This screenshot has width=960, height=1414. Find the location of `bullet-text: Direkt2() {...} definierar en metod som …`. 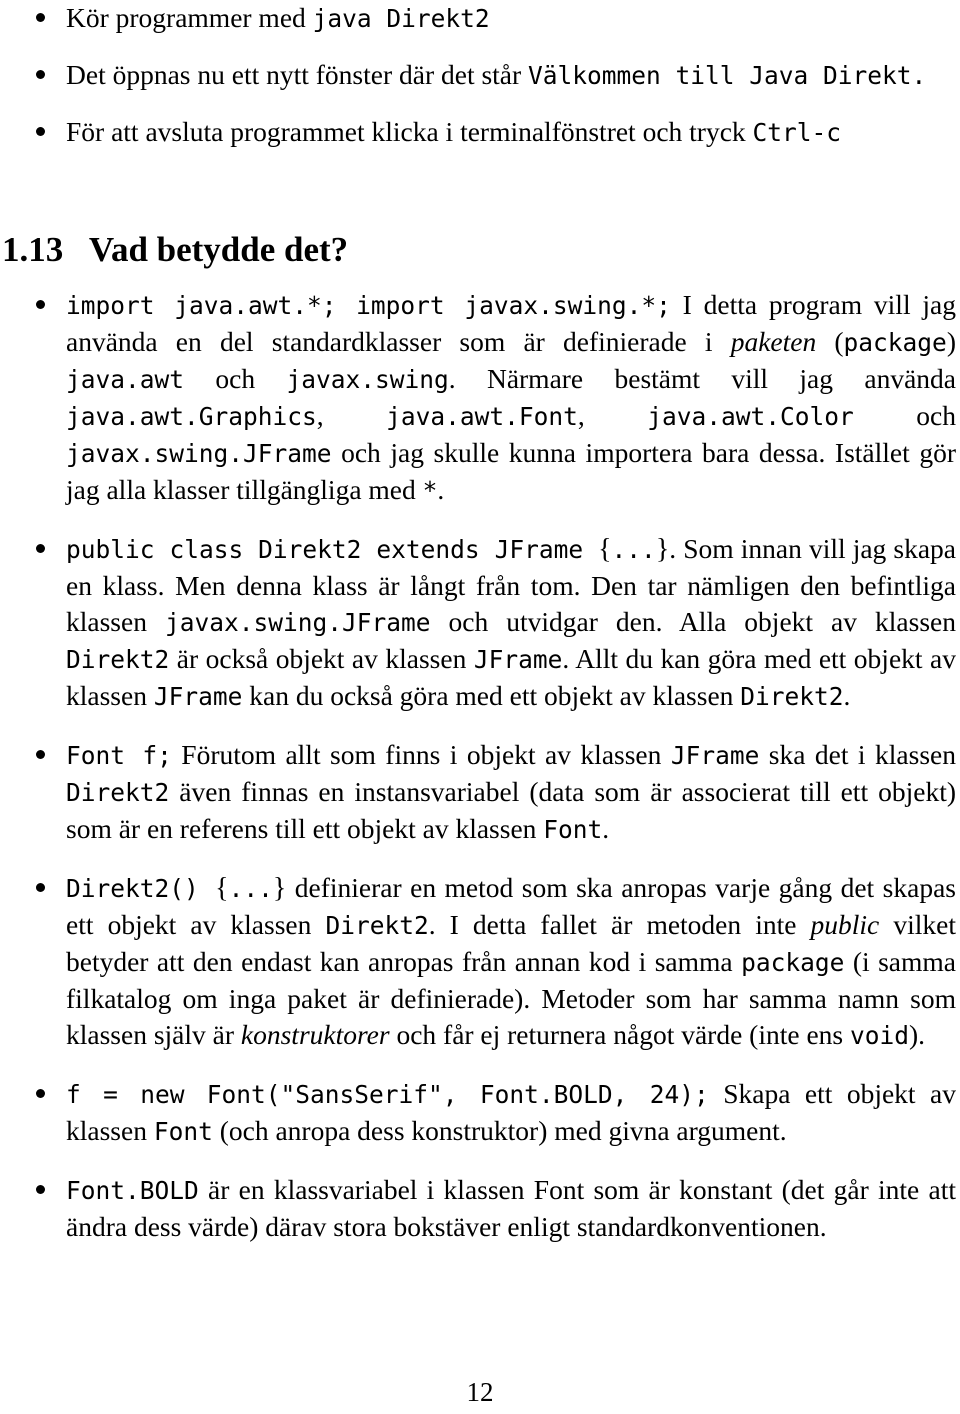

bullet-text: Direkt2() {...} definierar en metod som … is located at coordinates (511, 961).